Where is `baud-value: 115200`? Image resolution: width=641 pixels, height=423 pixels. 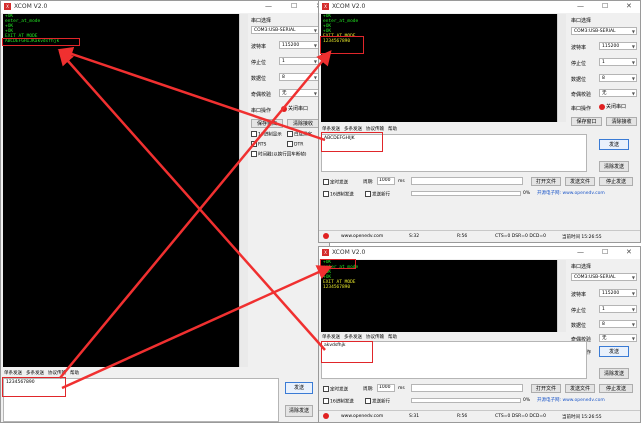 baud-value: 115200 is located at coordinates (291, 45).